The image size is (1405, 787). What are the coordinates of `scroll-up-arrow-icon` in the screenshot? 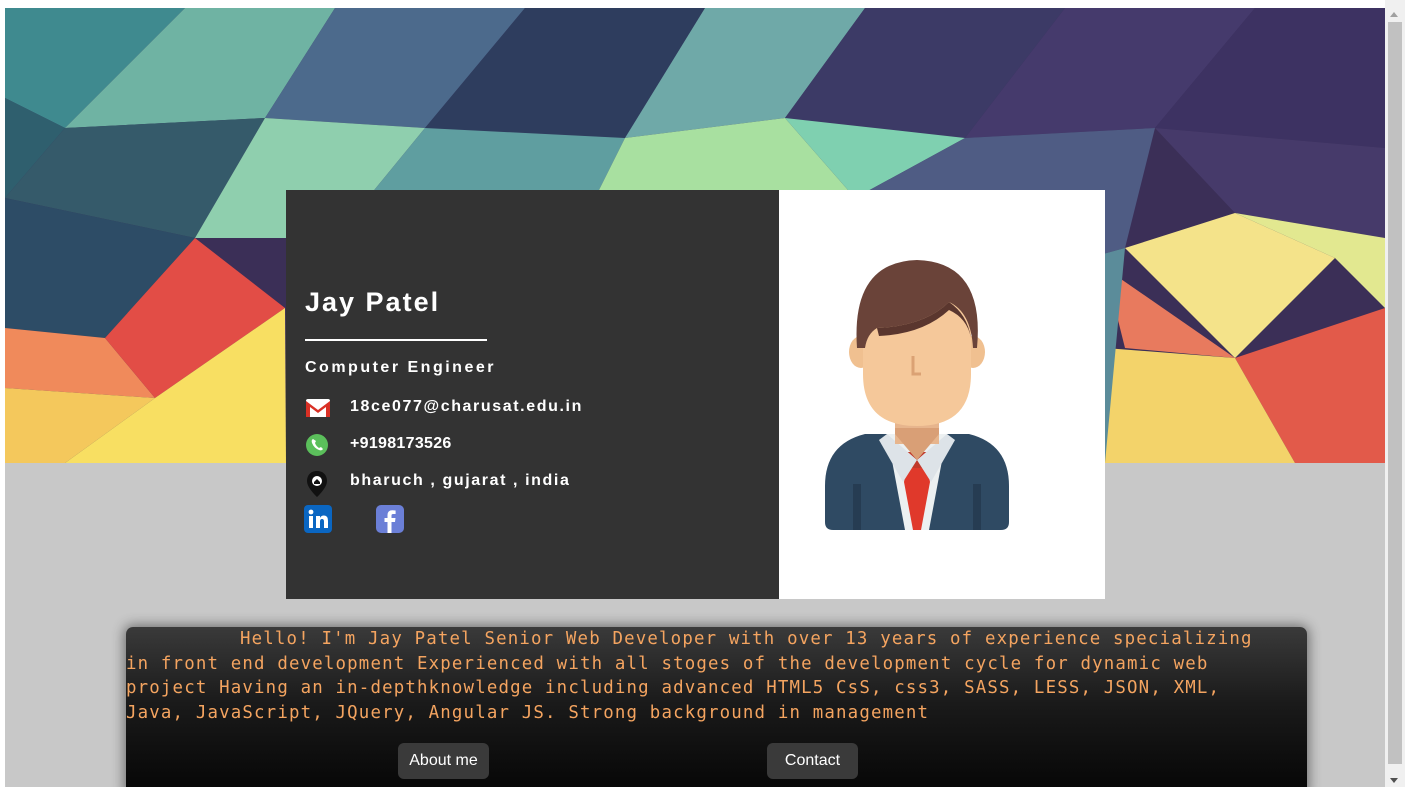 It's located at (1394, 14).